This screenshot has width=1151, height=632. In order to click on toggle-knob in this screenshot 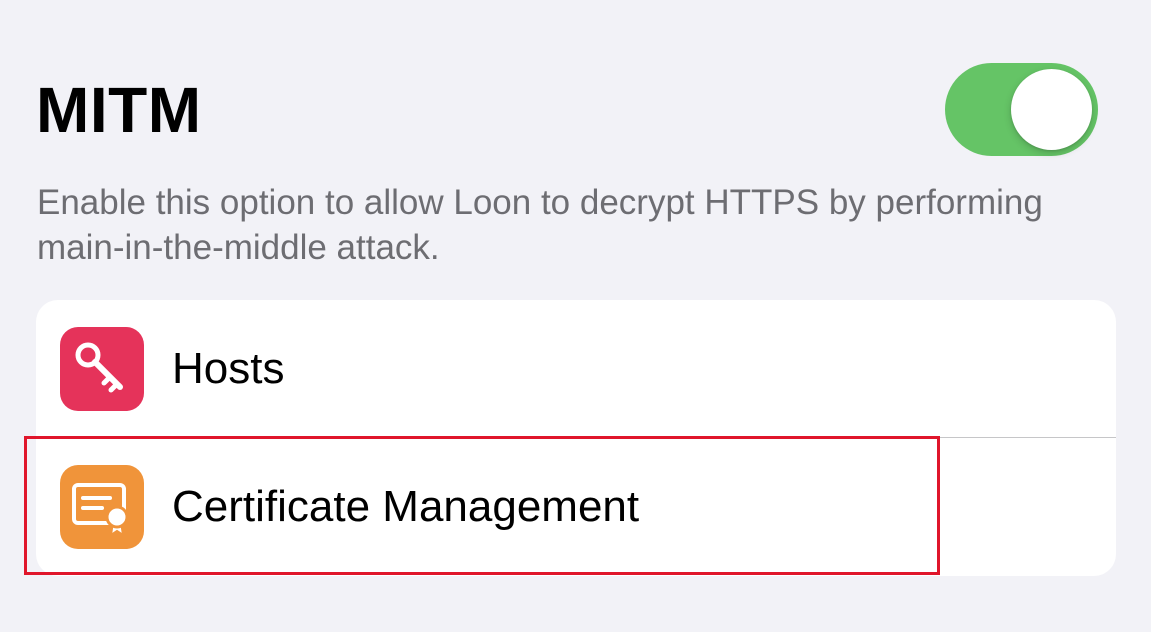, I will do `click(1051, 109)`.